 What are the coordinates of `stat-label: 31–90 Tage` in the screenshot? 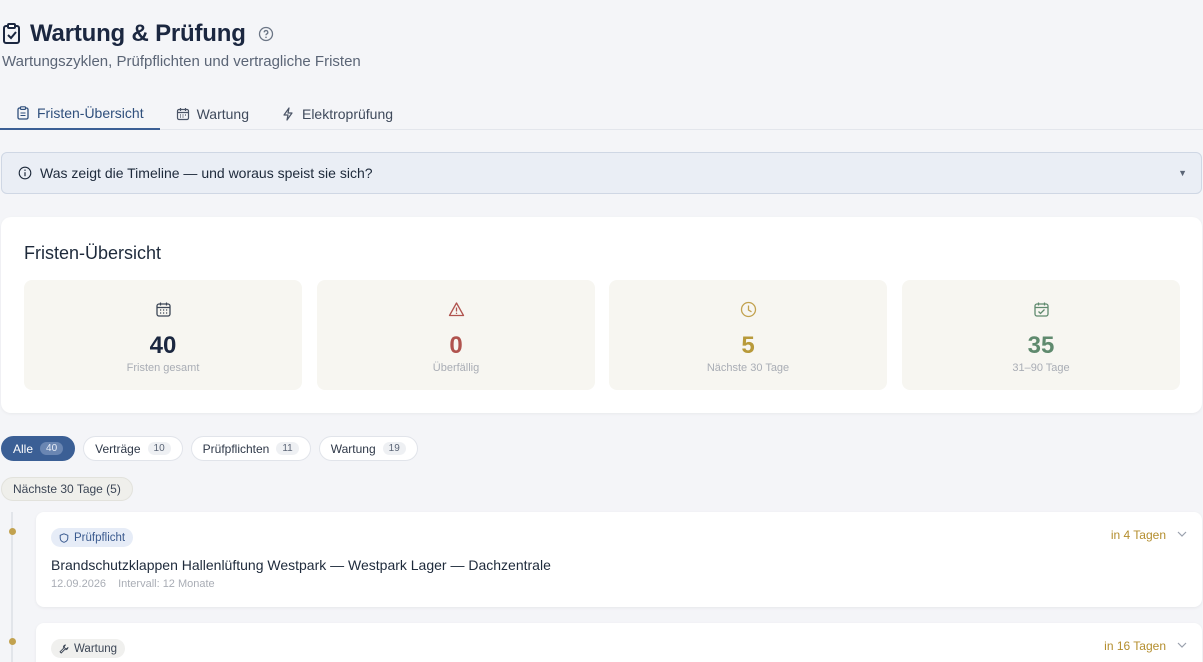 It's located at (1041, 368).